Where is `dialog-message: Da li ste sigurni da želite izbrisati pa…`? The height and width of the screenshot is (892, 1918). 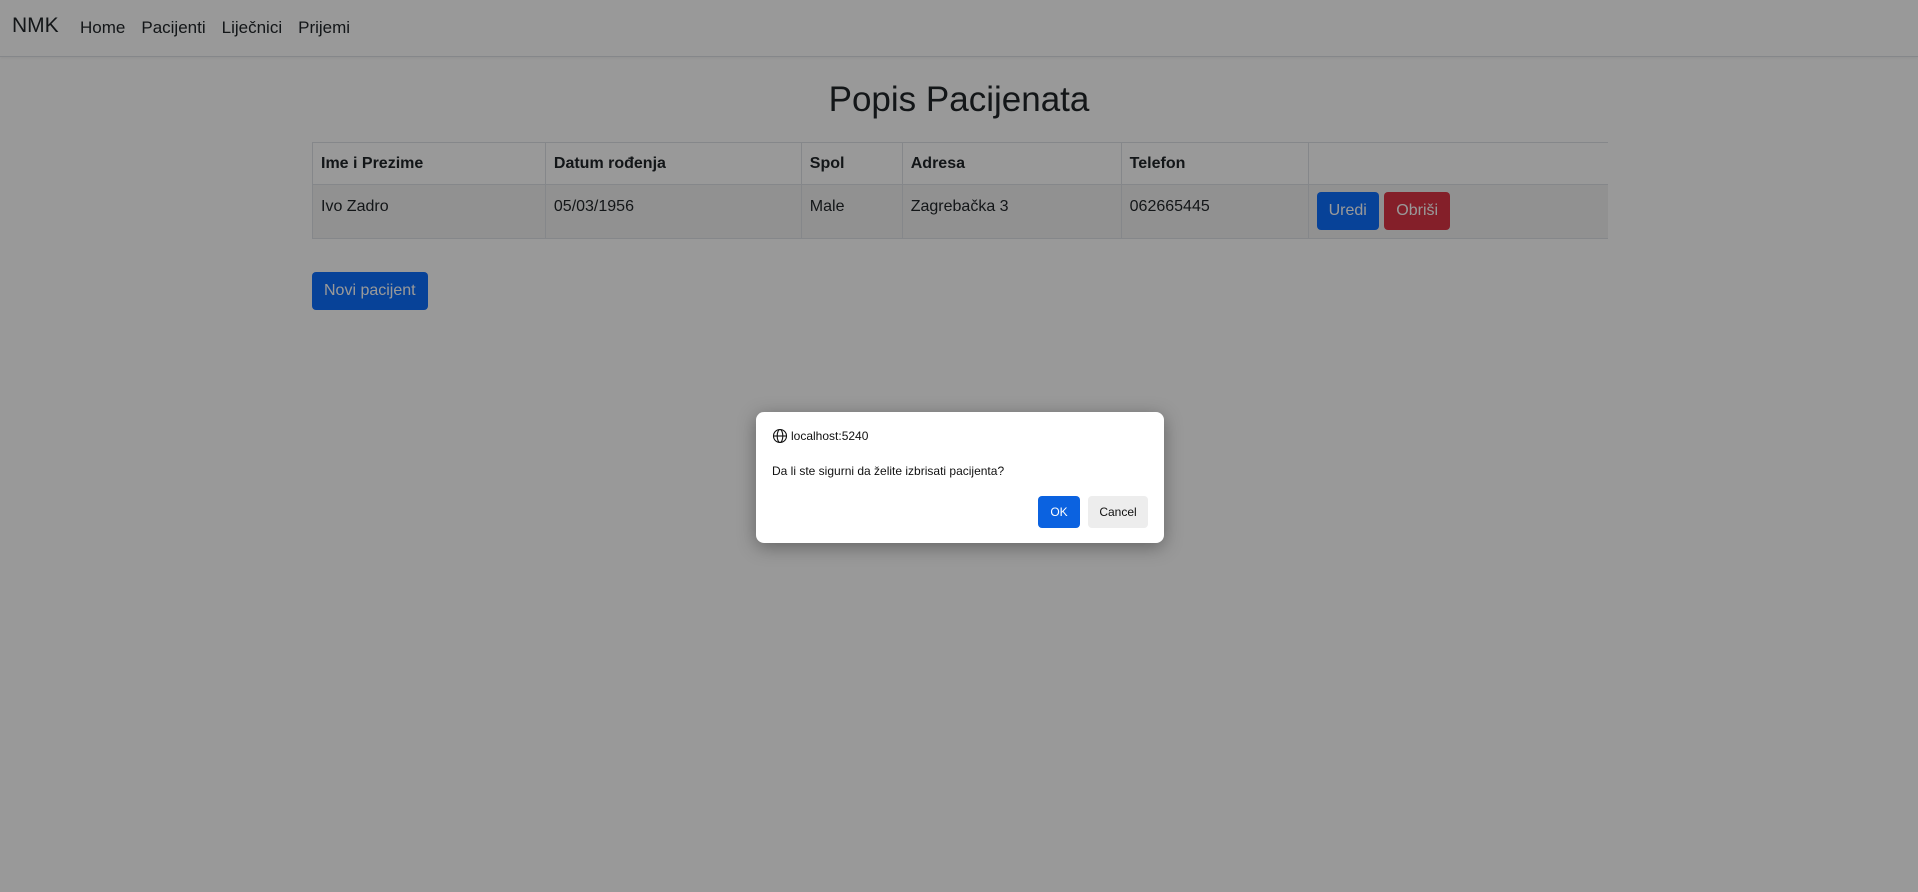 dialog-message: Da li ste sigurni da želite izbrisati pa… is located at coordinates (888, 471).